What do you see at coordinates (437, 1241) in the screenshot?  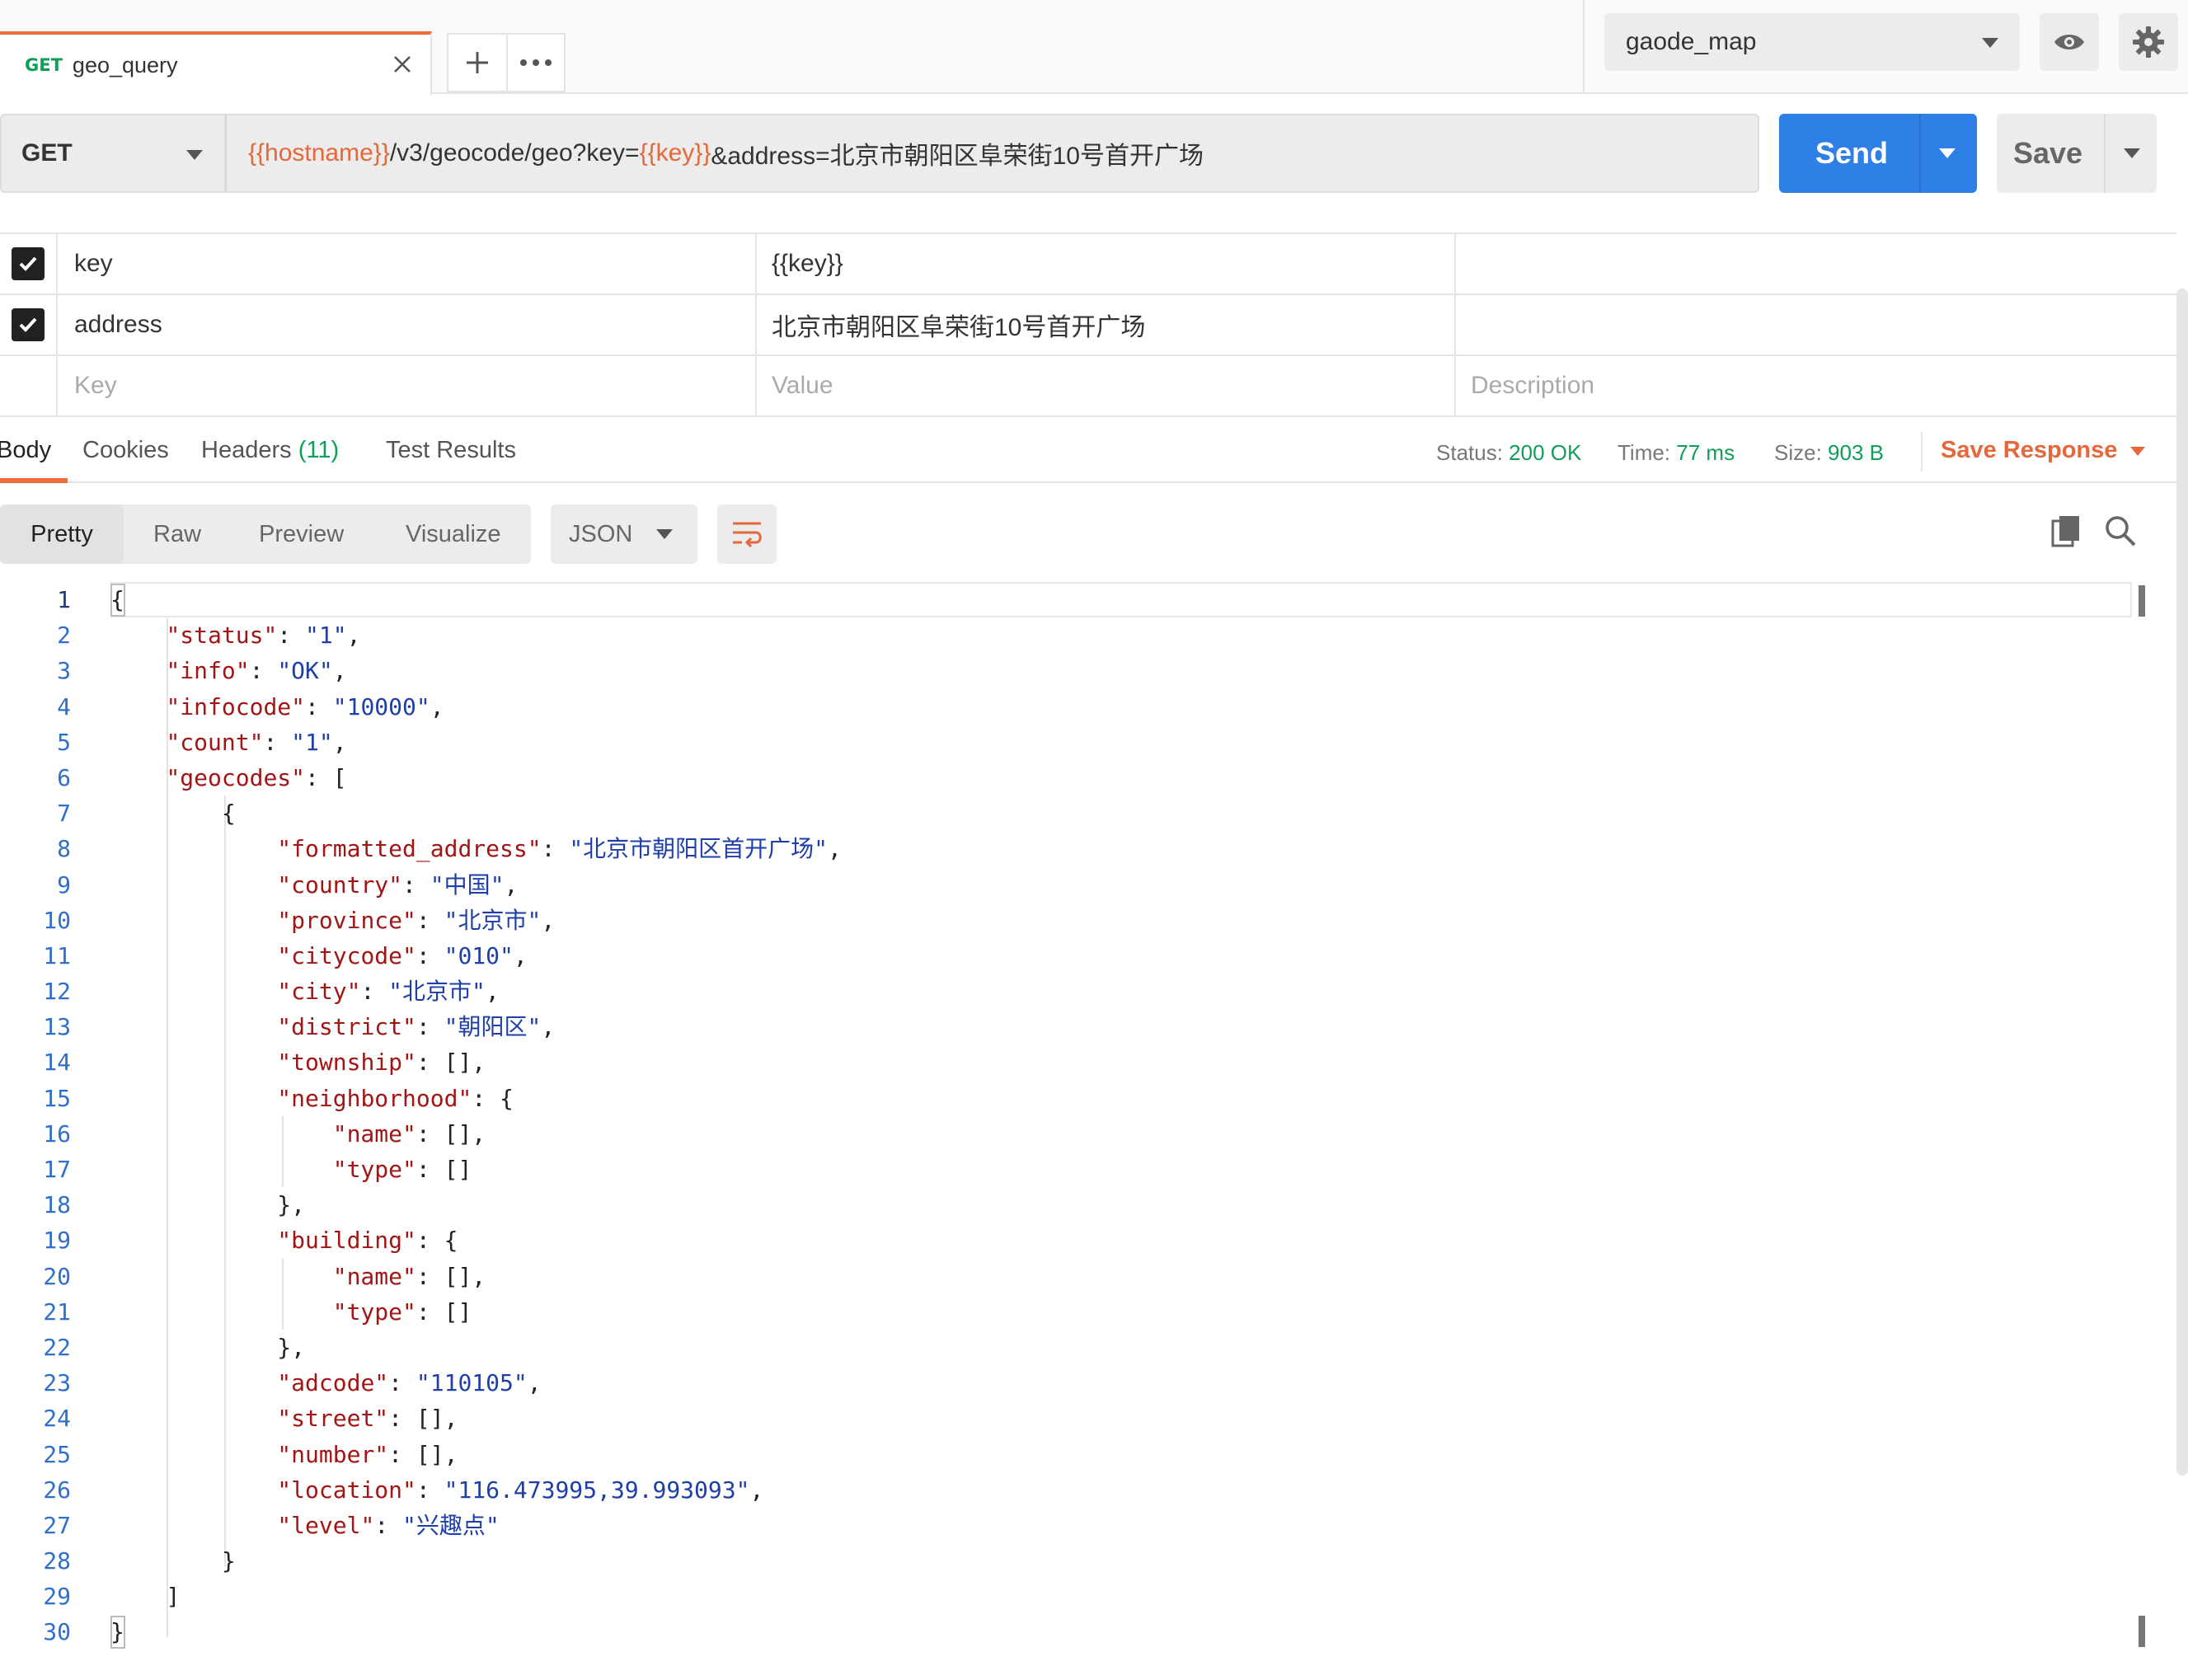 I see `json-punctuation: : {` at bounding box center [437, 1241].